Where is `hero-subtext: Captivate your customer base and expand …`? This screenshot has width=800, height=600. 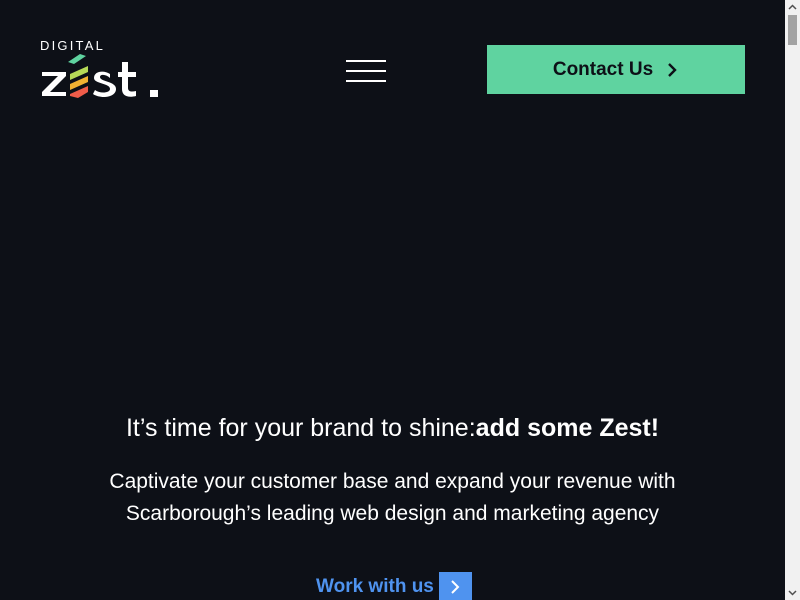 hero-subtext: Captivate your customer base and expand … is located at coordinates (392, 497).